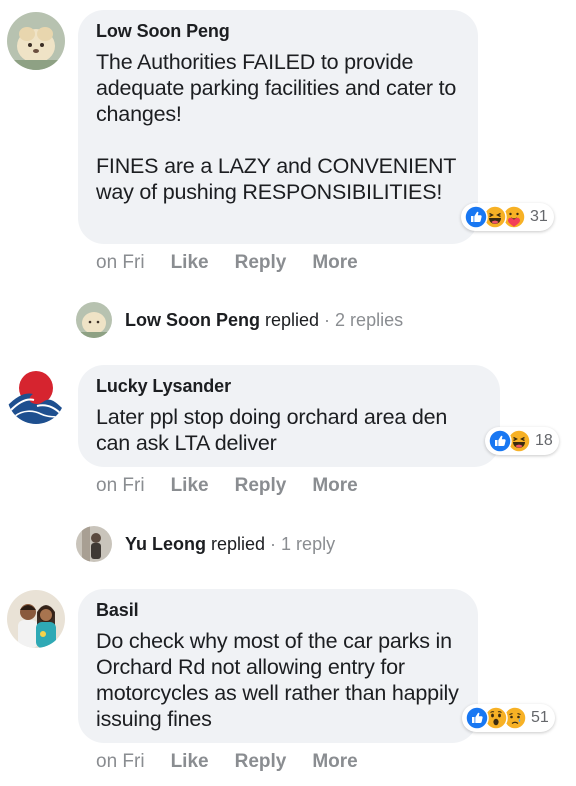 Image resolution: width=576 pixels, height=786 pixels. I want to click on reaction-count: 51, so click(540, 717).